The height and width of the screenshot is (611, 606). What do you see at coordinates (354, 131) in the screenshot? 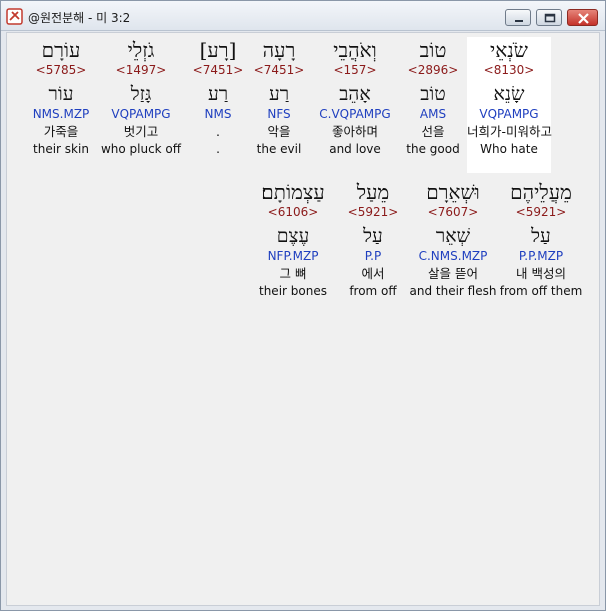
I see `korean-gloss: 좋아하며` at bounding box center [354, 131].